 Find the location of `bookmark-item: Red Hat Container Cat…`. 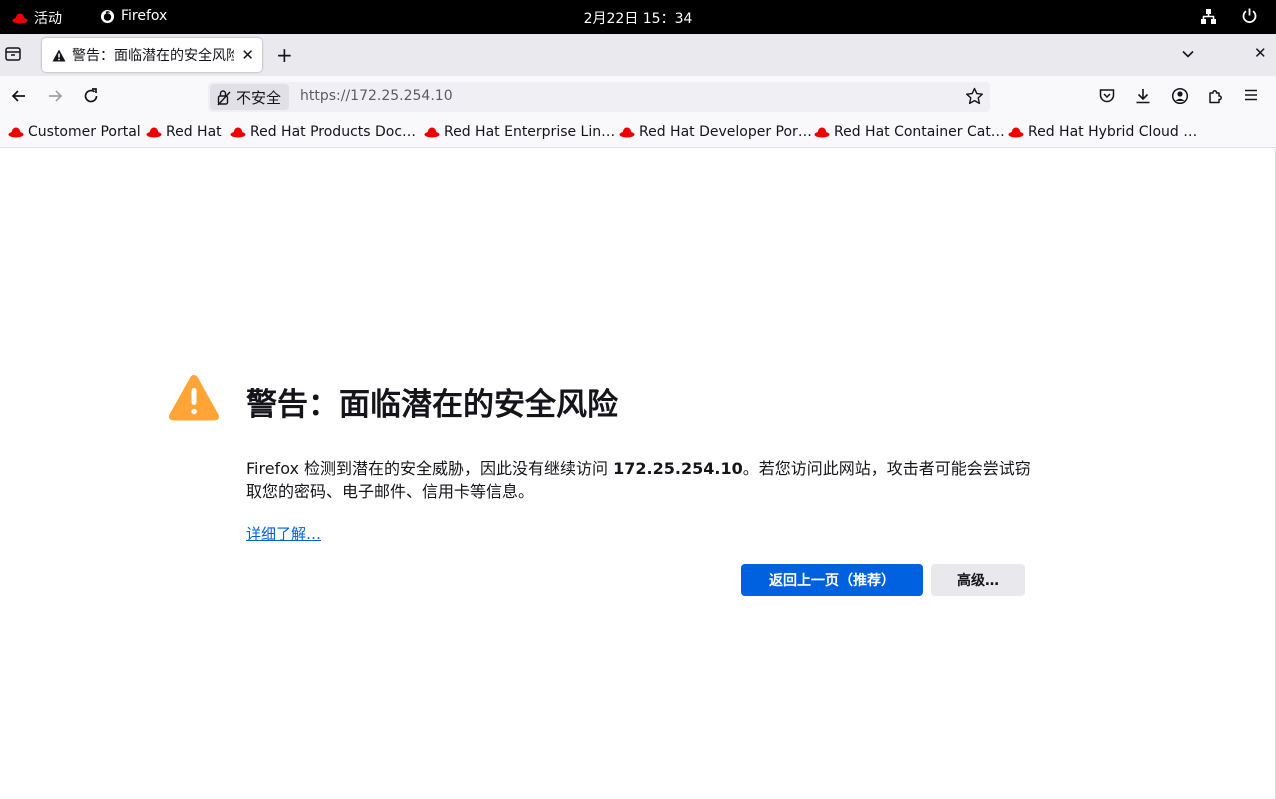

bookmark-item: Red Hat Container Cat… is located at coordinates (909, 132).